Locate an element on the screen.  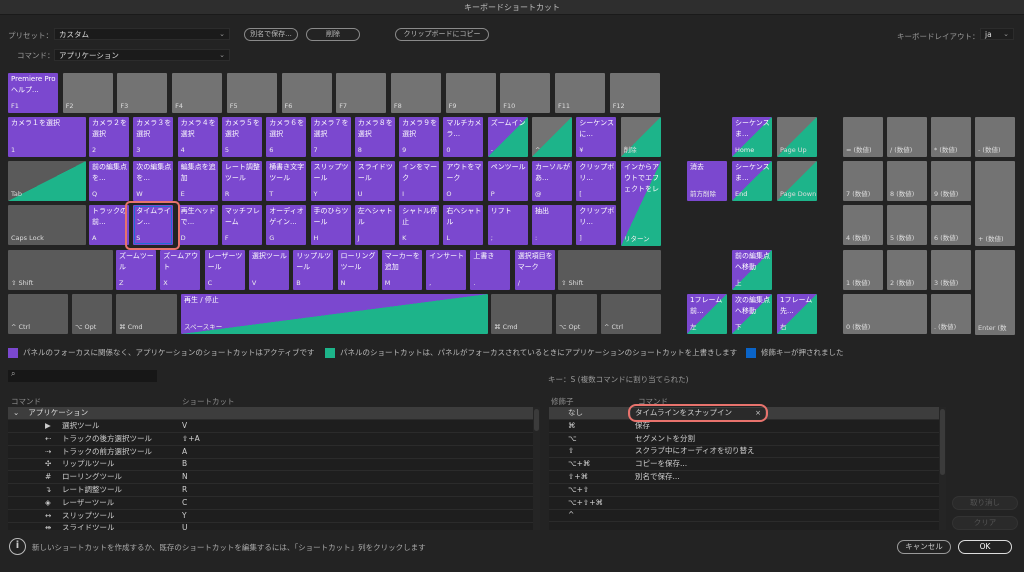
key-9-(数値): 9 (数値) is located at coordinates (951, 181).